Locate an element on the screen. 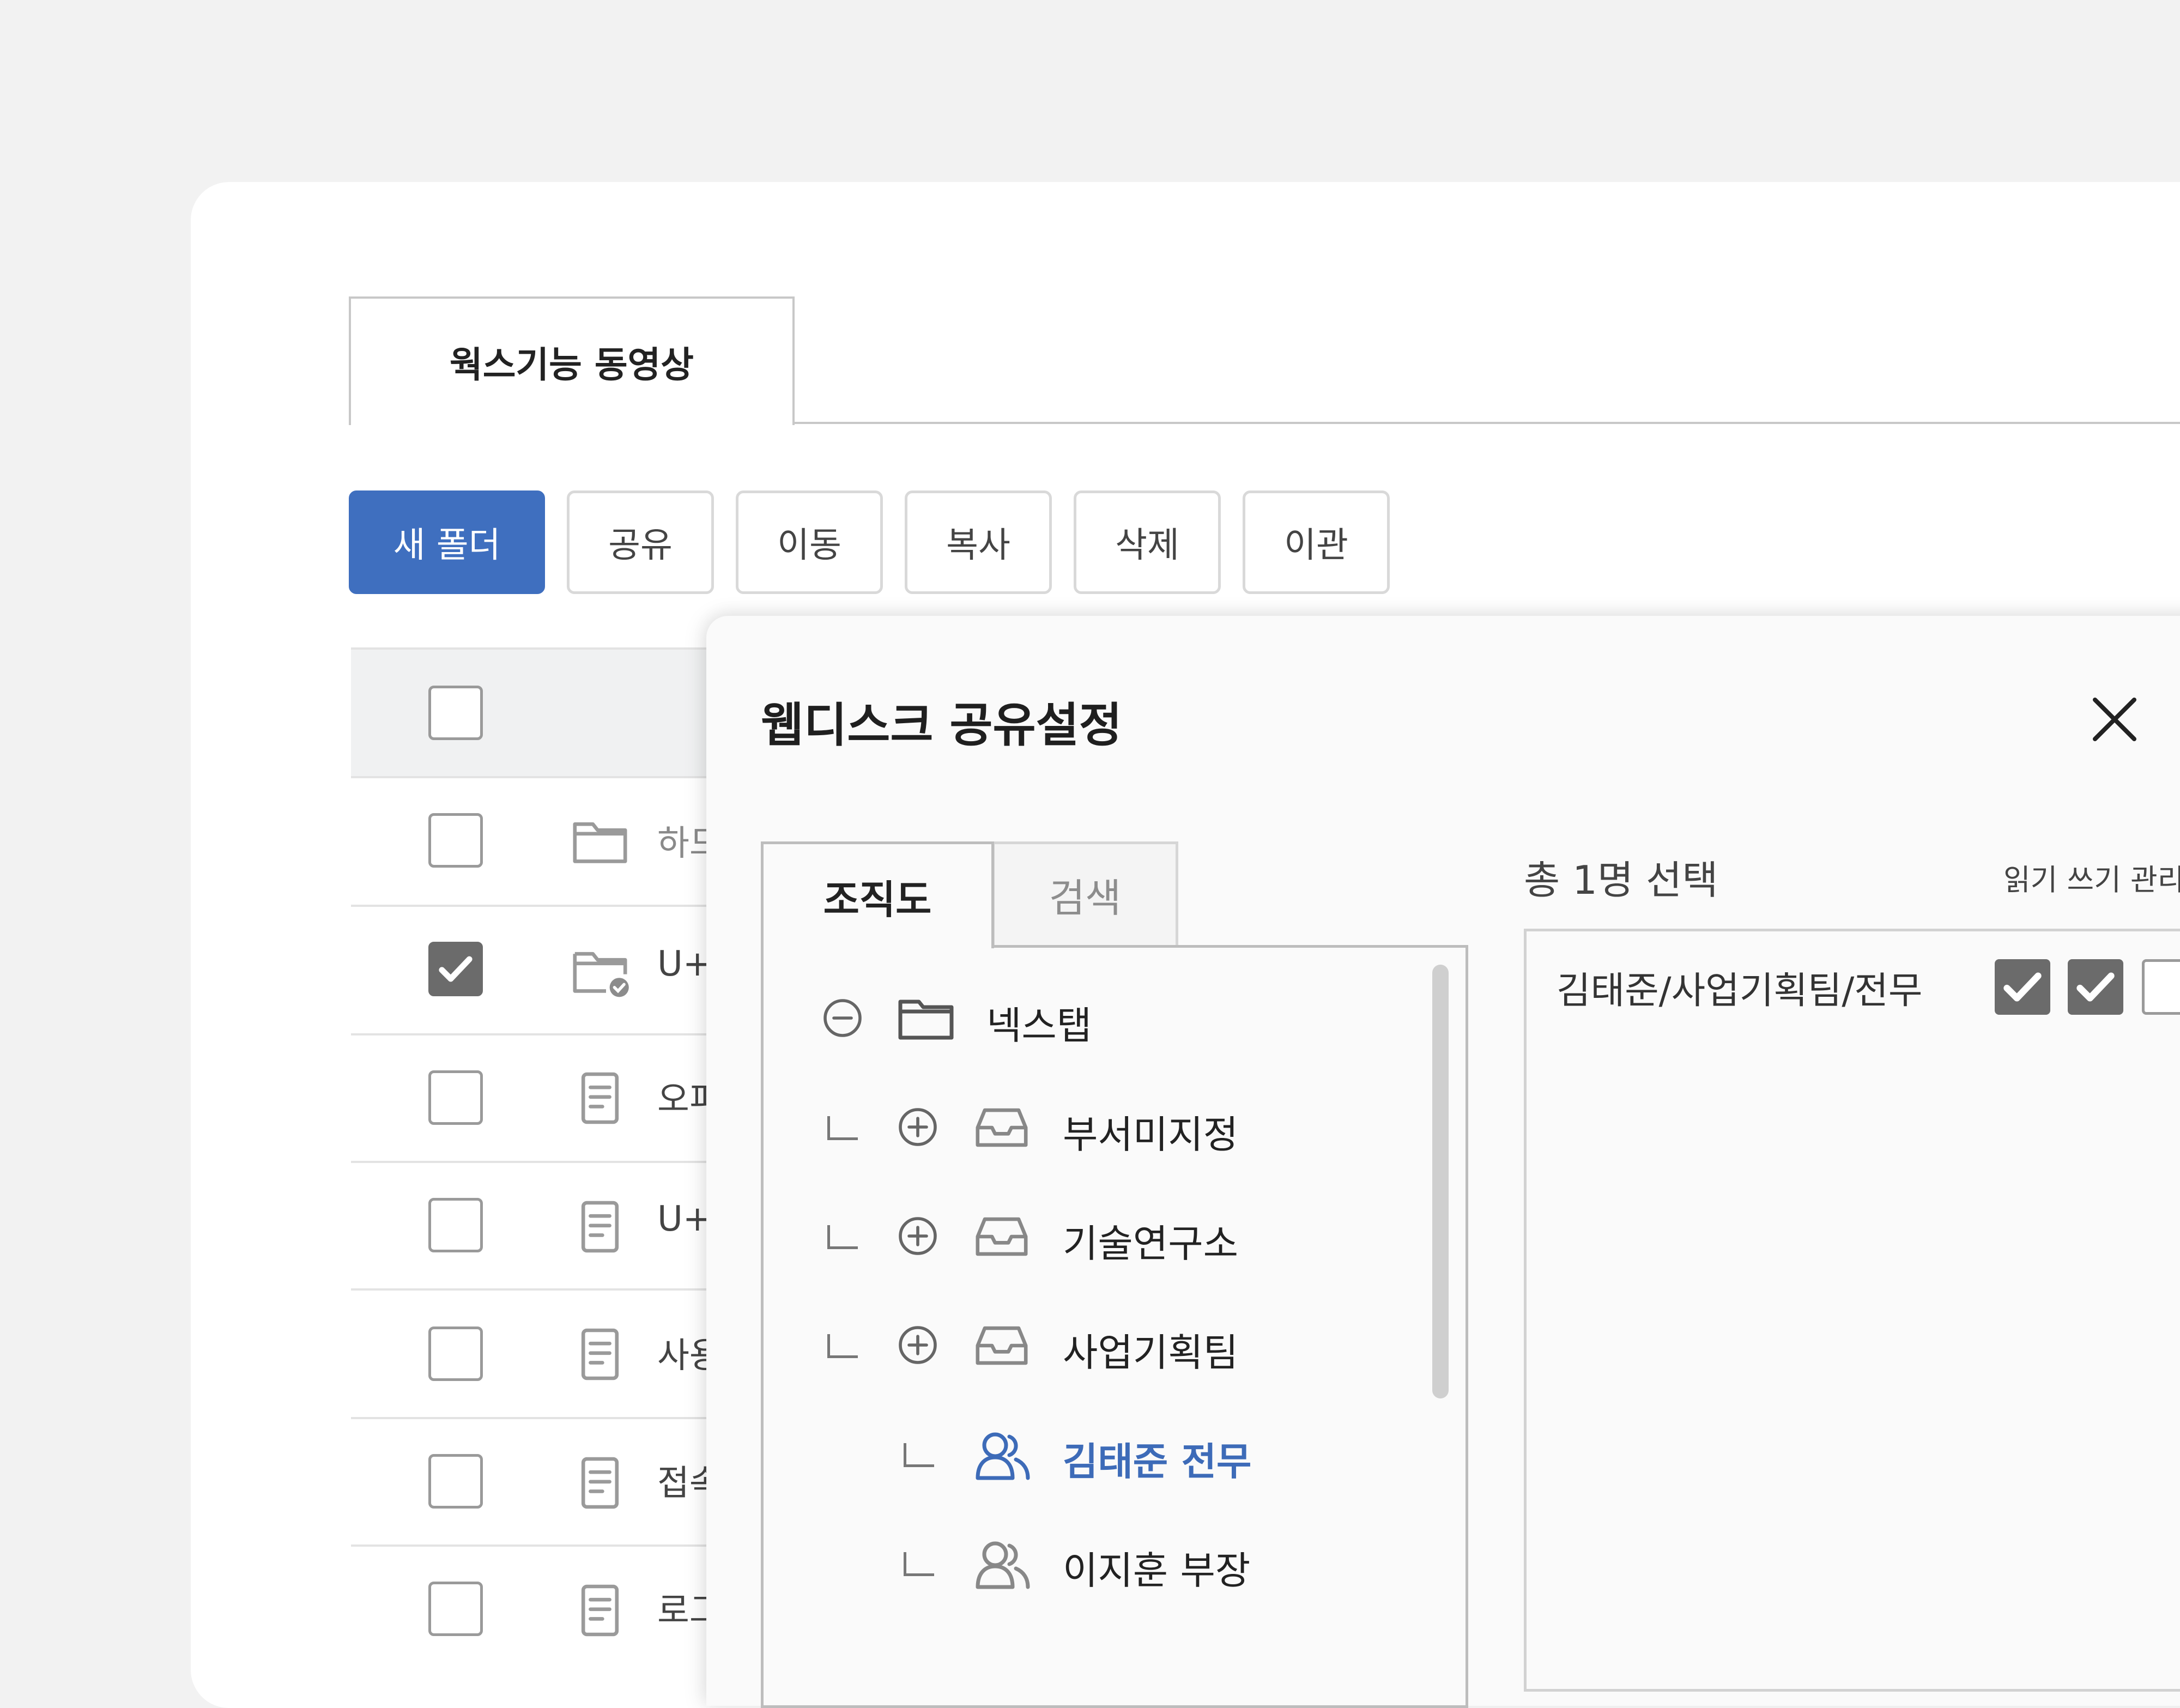 This screenshot has width=2180, height=1708. manage-permission-checkbox is located at coordinates (2161, 987).